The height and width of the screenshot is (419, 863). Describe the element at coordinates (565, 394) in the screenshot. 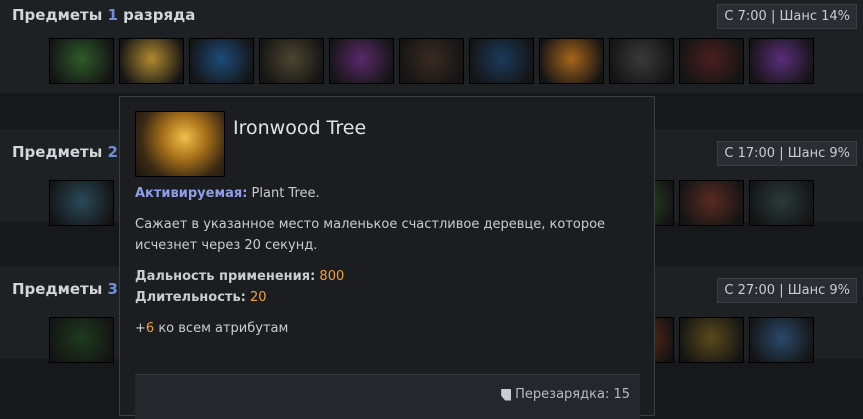

I see `cooldown-label: Перезарядка: 15` at that location.